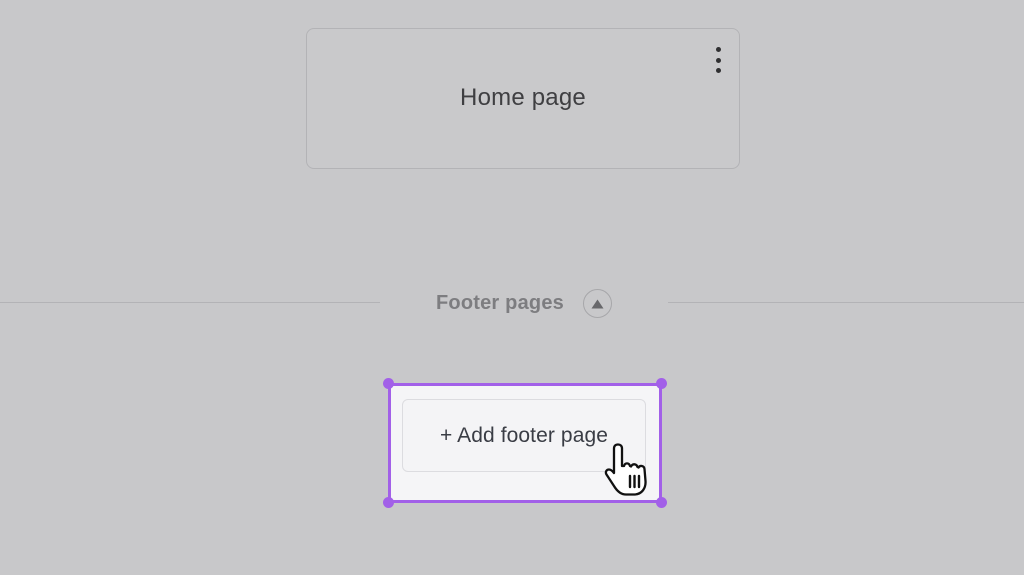 The image size is (1024, 575). I want to click on add-footer-page-label: + Add footer page, so click(524, 435).